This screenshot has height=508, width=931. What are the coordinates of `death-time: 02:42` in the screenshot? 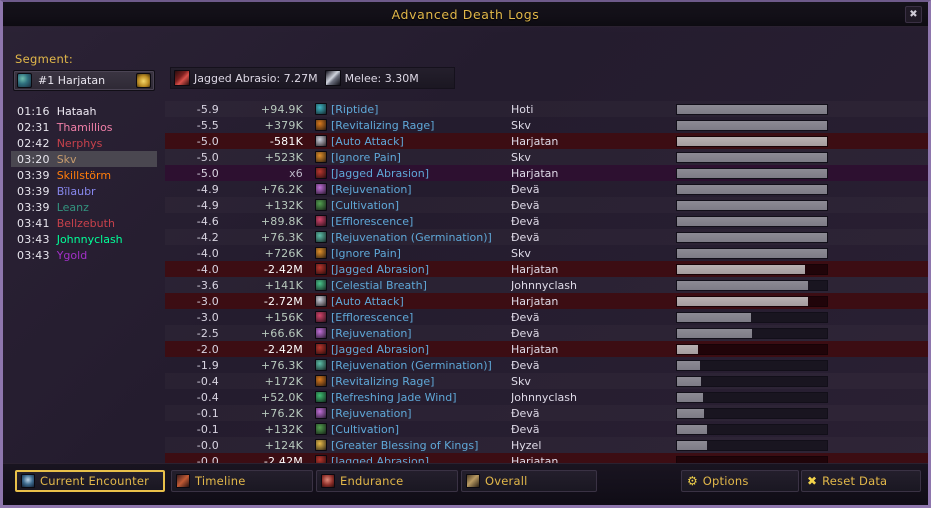 It's located at (33, 143).